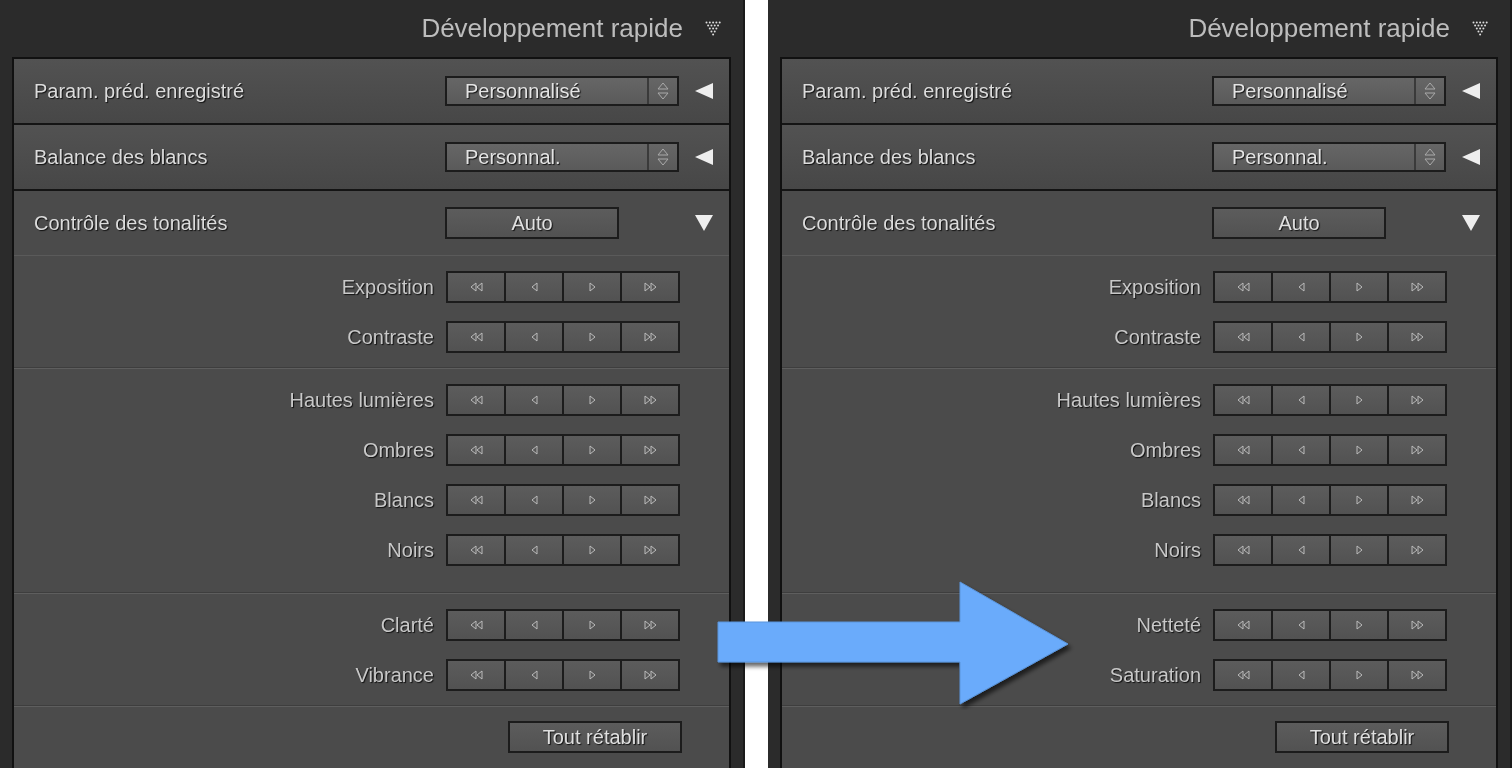 This screenshot has height=768, width=1512. What do you see at coordinates (407, 625) in the screenshot?
I see `adjustment-label: Clarté` at bounding box center [407, 625].